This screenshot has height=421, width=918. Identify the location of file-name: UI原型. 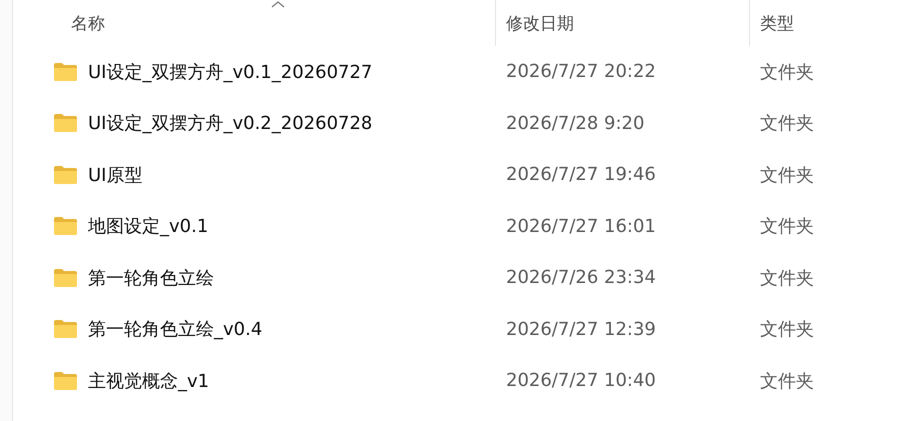
(115, 174).